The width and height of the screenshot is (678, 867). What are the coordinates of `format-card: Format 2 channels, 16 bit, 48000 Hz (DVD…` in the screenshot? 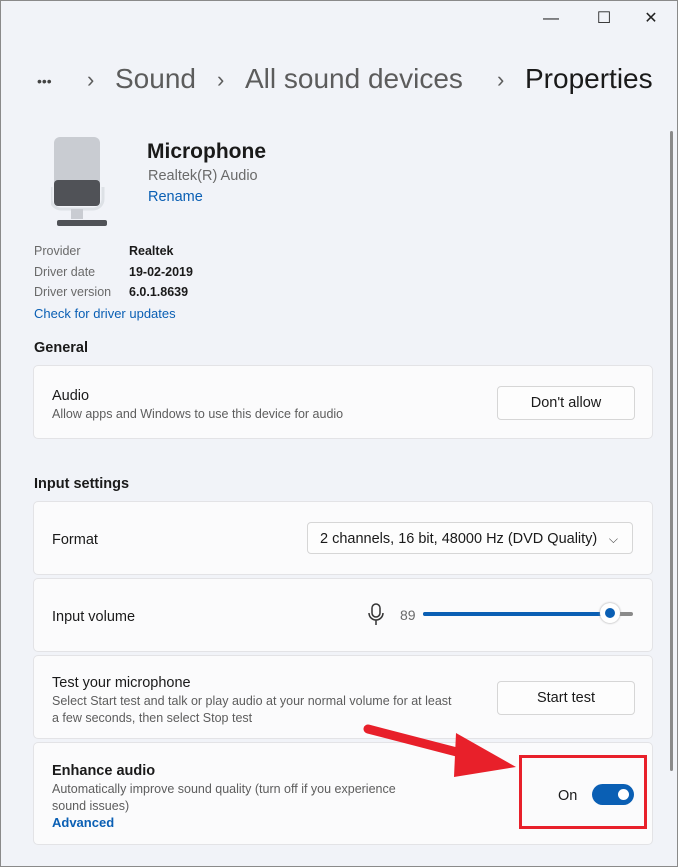 It's located at (343, 538).